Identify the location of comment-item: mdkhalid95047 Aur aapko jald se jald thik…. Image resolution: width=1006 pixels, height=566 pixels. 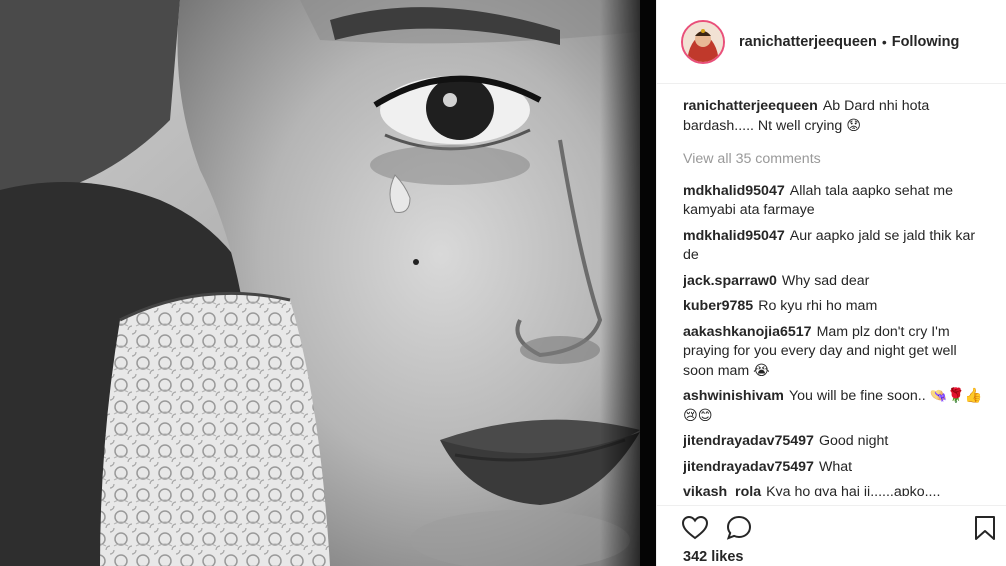
(833, 246).